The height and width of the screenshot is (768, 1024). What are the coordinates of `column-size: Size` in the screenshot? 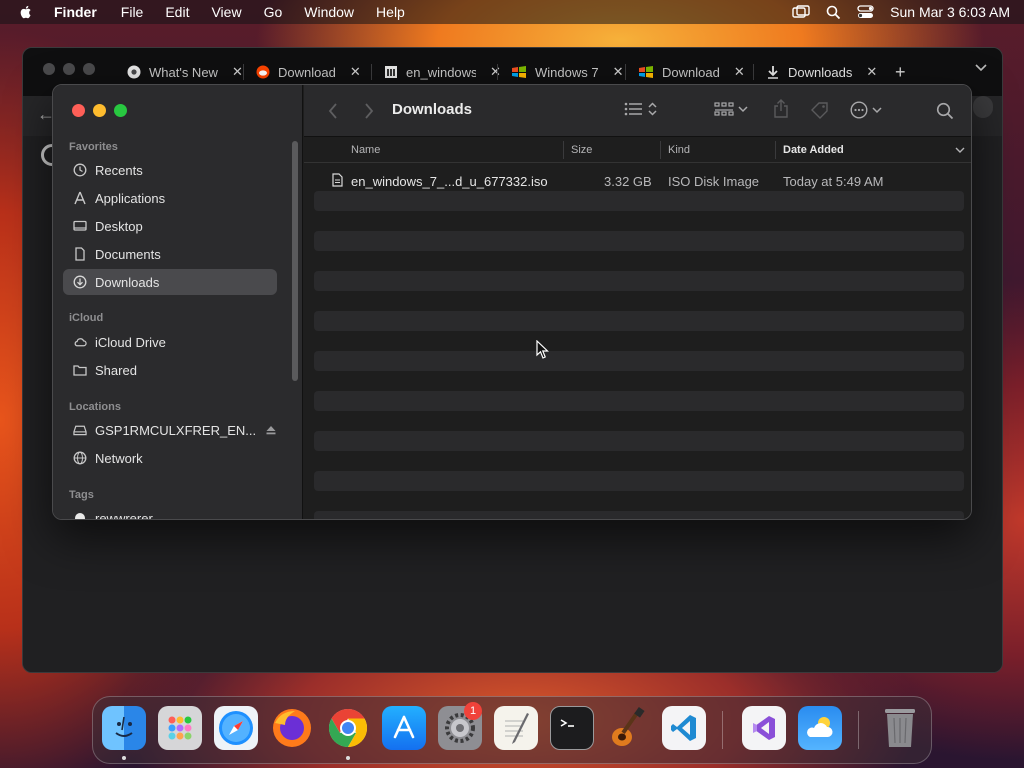 It's located at (581, 150).